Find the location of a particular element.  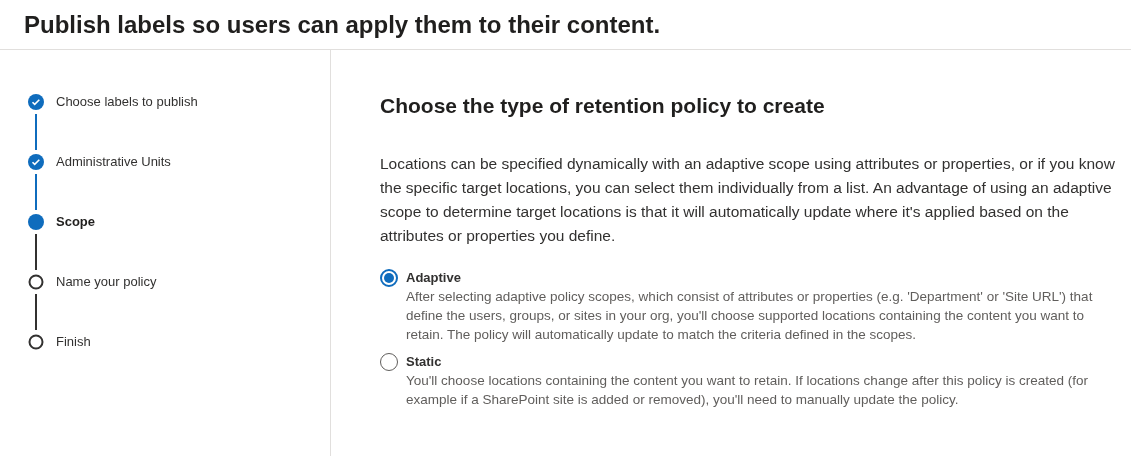

option-description: You'll choose locations containing the content you want to retain. If locations change after this policy is created (for example if a SharePoint site is added or removed), you'll need to manually update the policy. is located at coordinates (747, 390).